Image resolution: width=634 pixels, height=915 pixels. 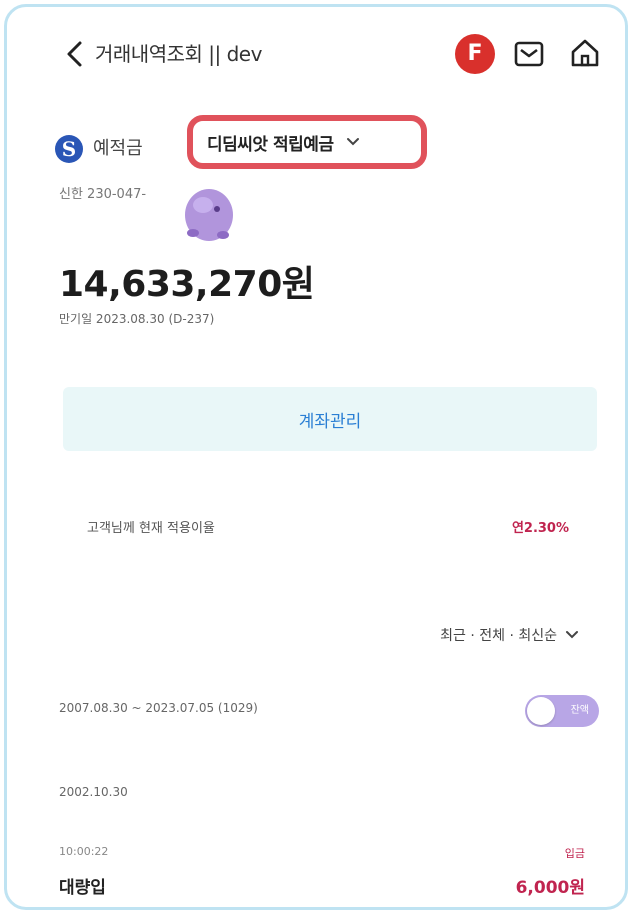 I want to click on mail-icon, so click(x=529, y=54).